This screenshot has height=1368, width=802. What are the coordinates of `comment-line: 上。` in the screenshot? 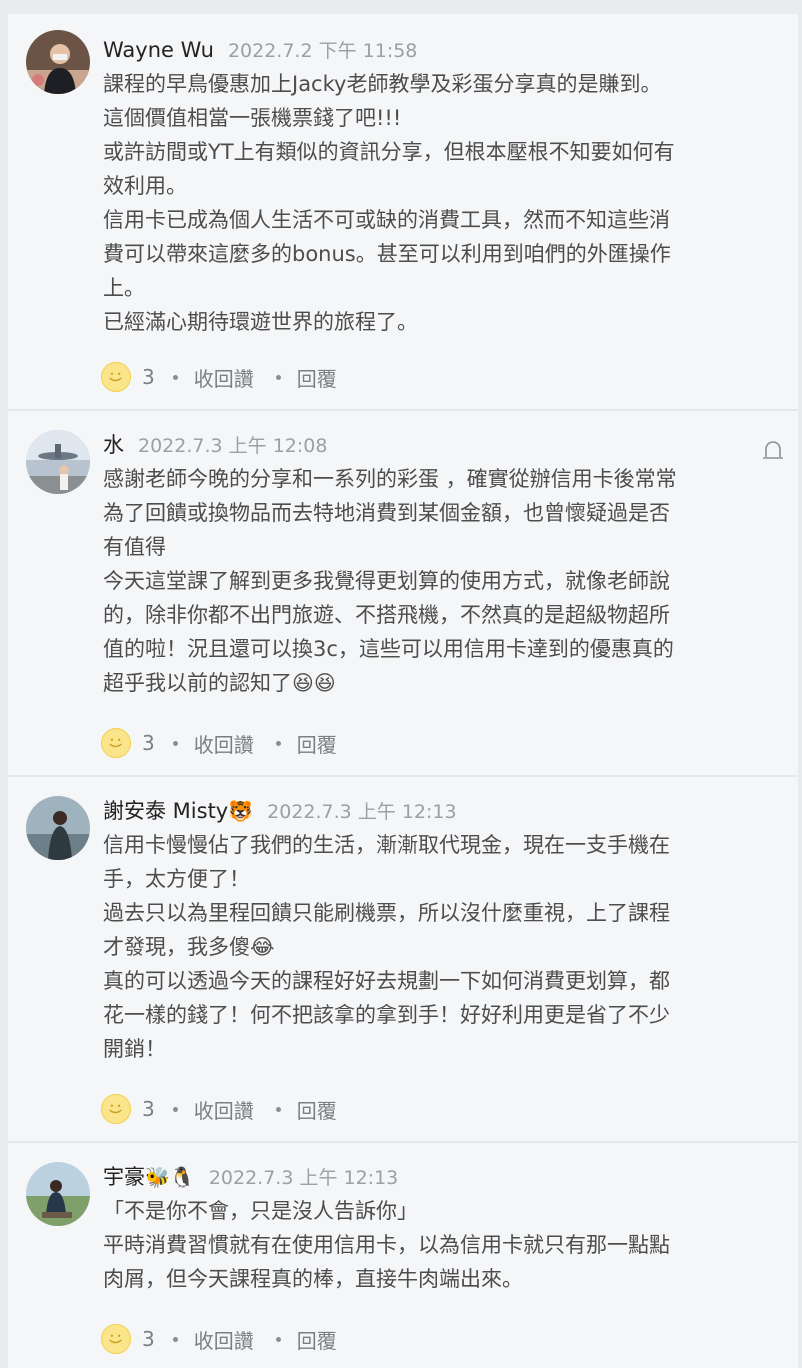 It's located at (124, 288).